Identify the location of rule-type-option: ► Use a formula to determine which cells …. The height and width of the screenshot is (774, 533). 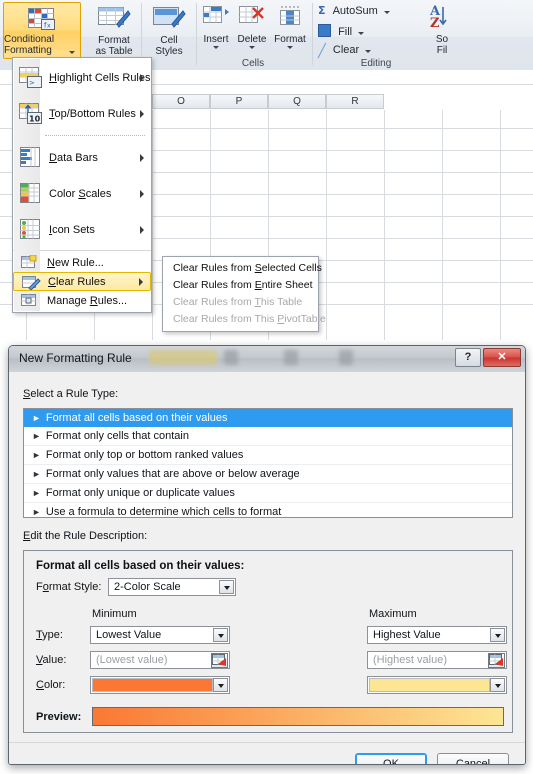
(268, 510).